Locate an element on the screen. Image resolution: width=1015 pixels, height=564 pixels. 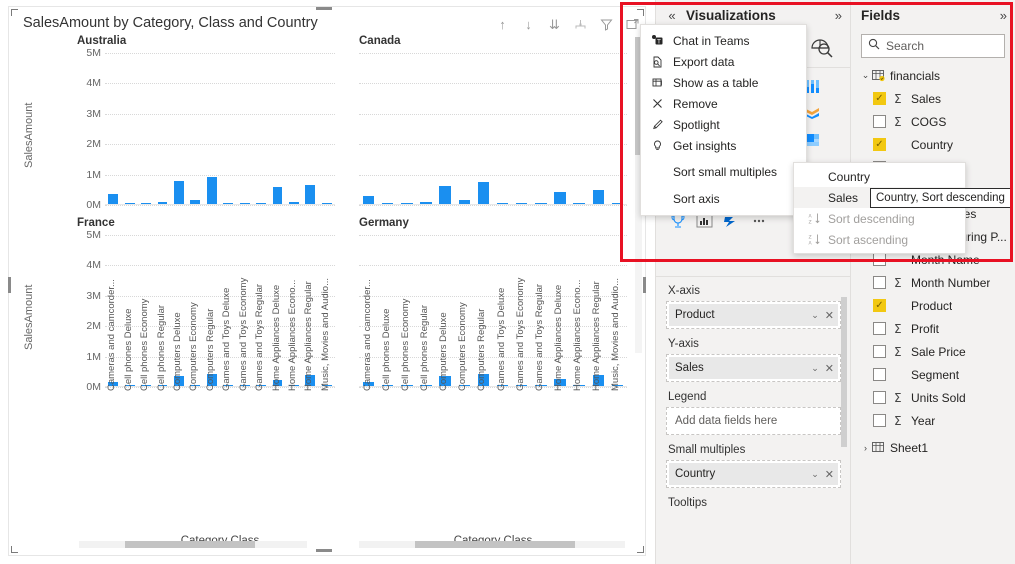
well-small-multiples: Country ⌄ ✕ is located at coordinates (753, 474).